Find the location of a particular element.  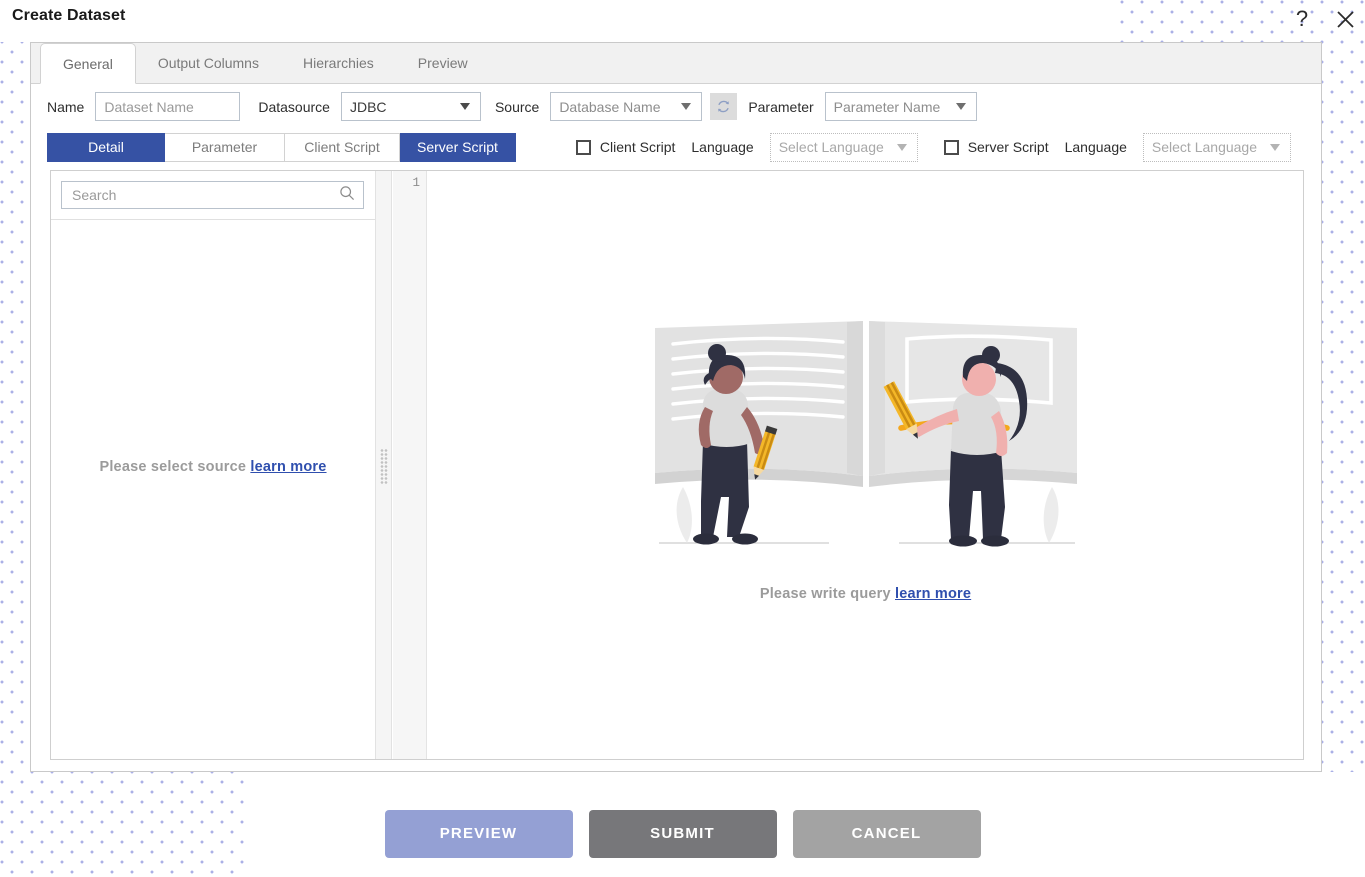

client-language-value: Select Language is located at coordinates (831, 147).